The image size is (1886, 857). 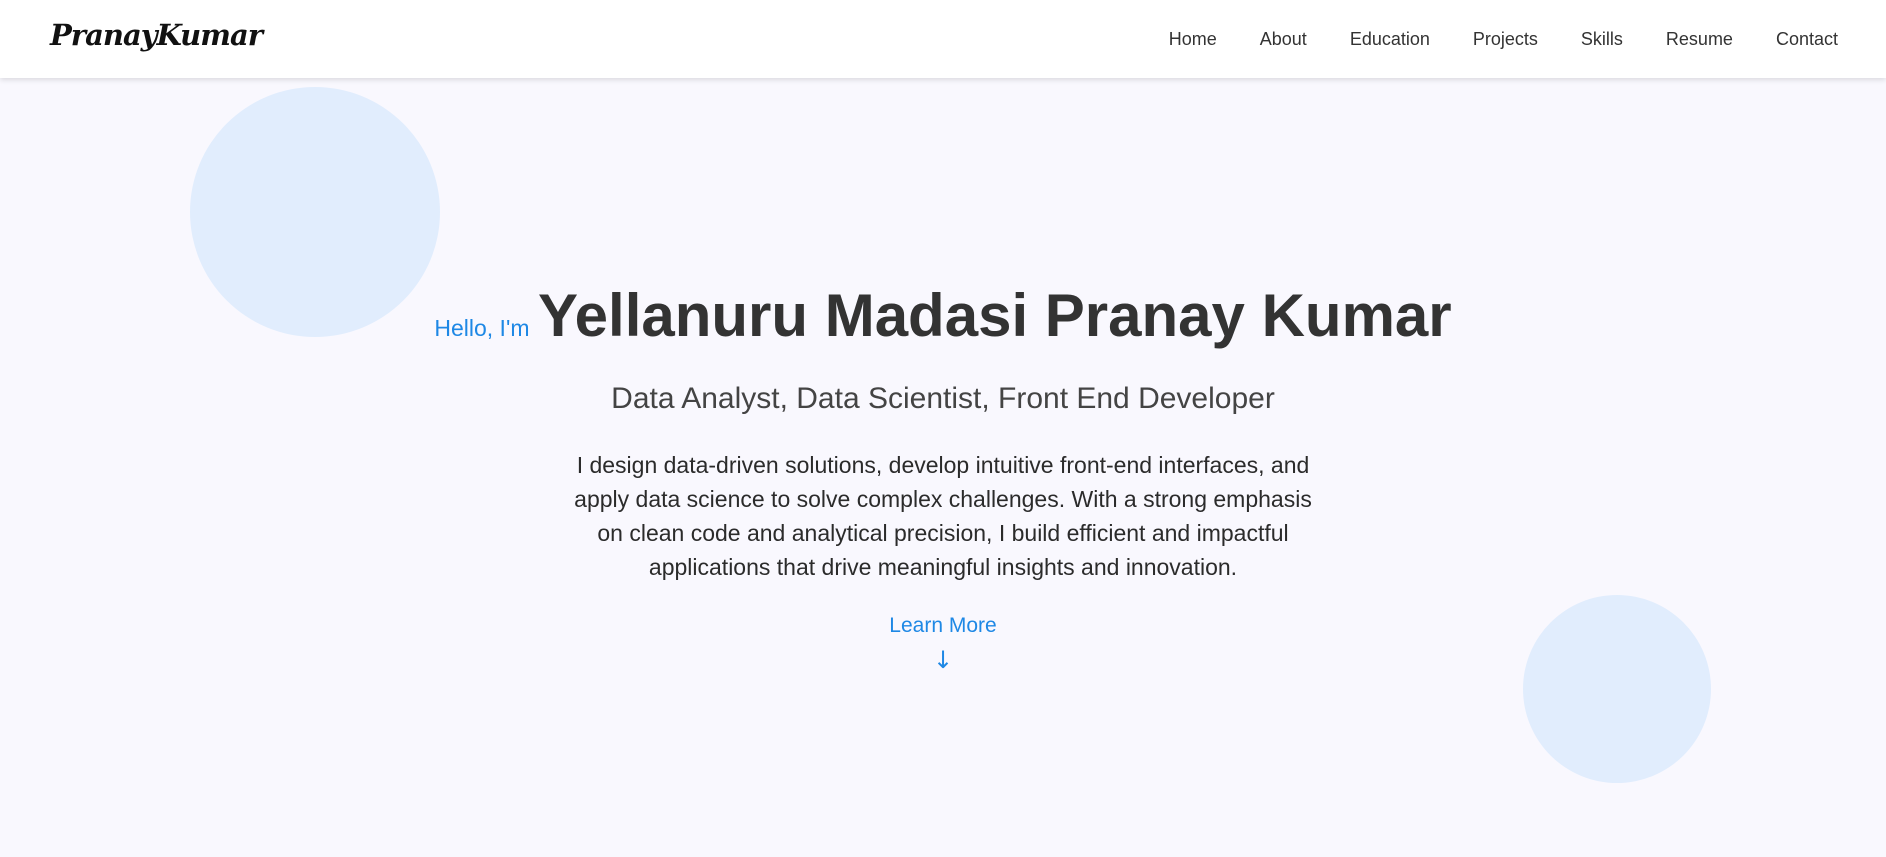 What do you see at coordinates (156, 35) in the screenshot?
I see `site-logo: PranayKumar` at bounding box center [156, 35].